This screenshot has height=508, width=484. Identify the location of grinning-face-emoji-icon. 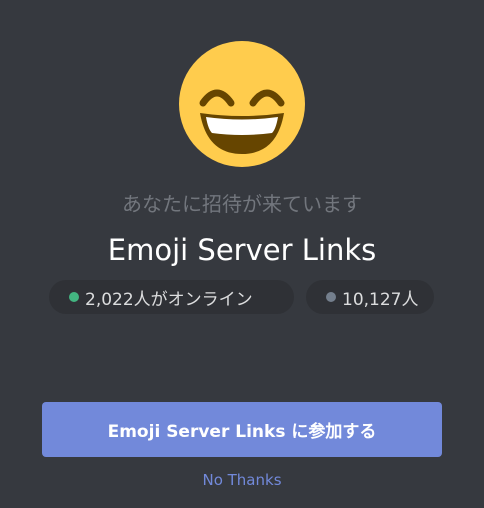
(242, 104).